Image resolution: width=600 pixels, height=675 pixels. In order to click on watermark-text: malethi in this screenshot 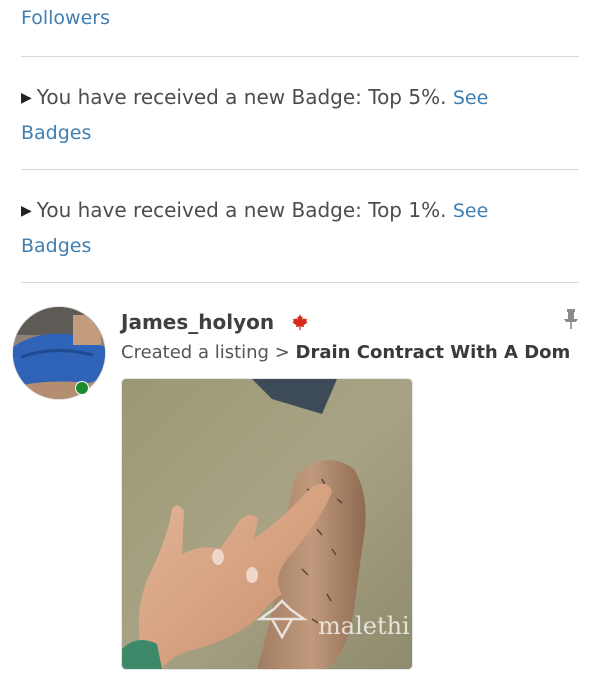, I will do `click(364, 626)`.